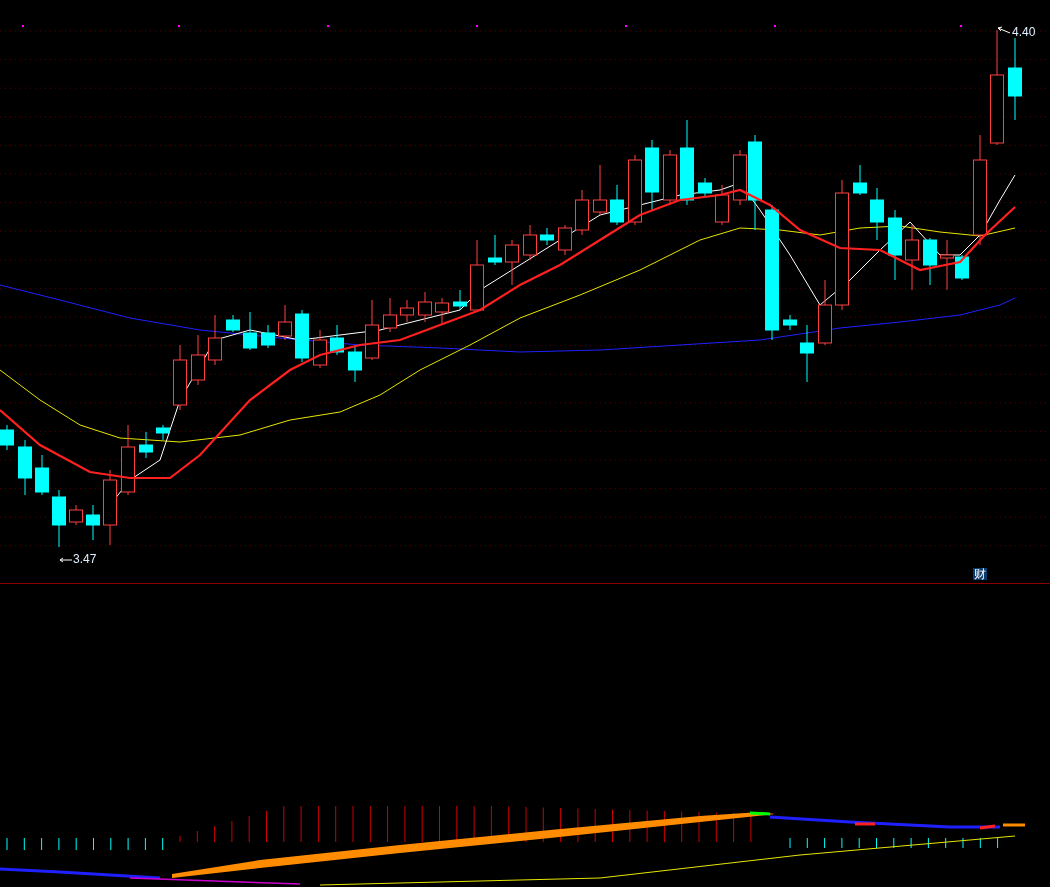  What do you see at coordinates (85, 559) in the screenshot?
I see `low-price-label: 3.47` at bounding box center [85, 559].